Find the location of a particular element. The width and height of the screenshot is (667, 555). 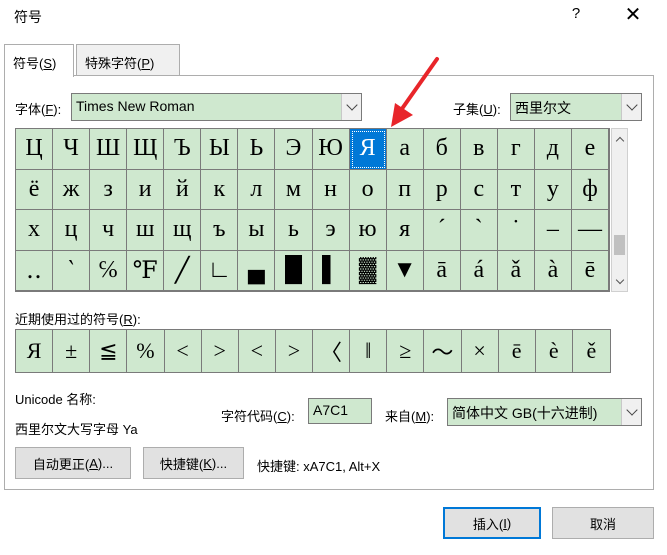

help-button: ? is located at coordinates (576, 13).